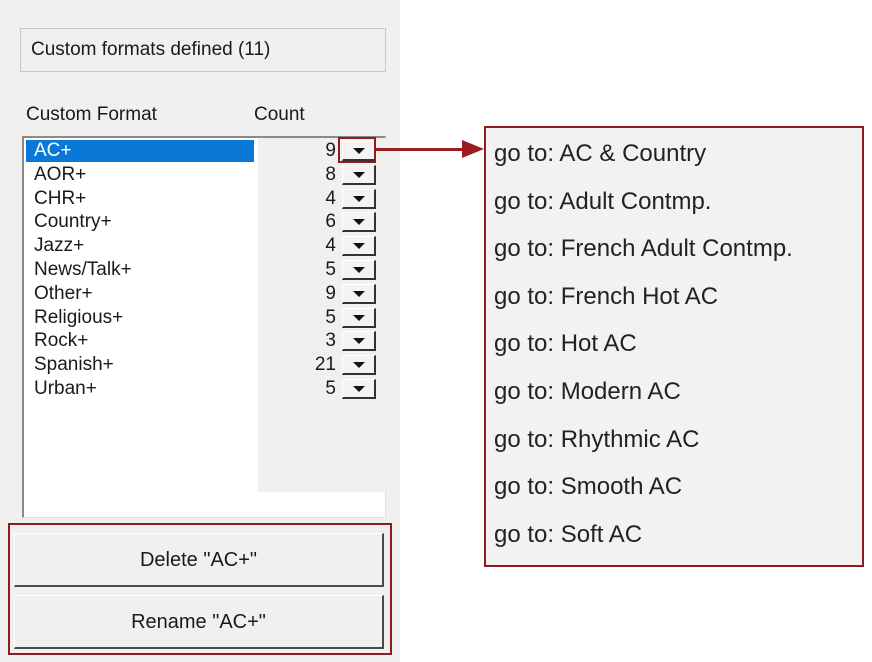 The width and height of the screenshot is (872, 662). I want to click on format-name: Jazz+, so click(140, 246).